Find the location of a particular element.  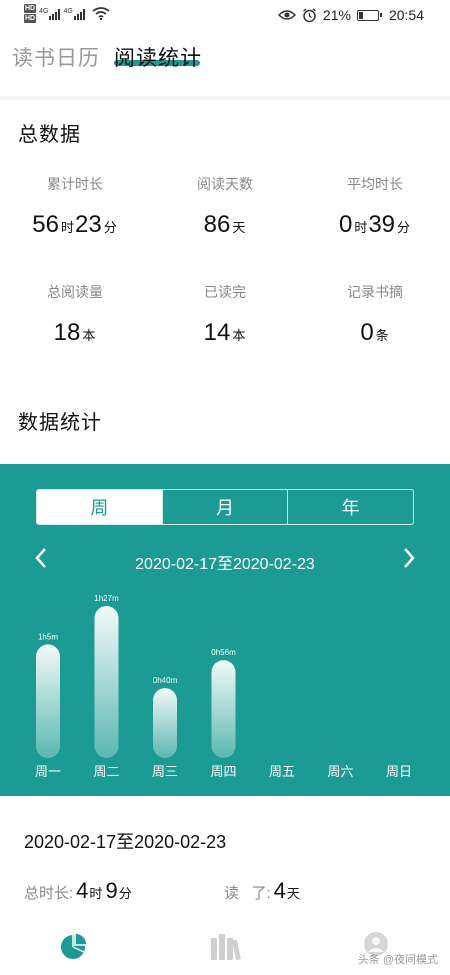

hd-badges: HD HD is located at coordinates (30, 13).